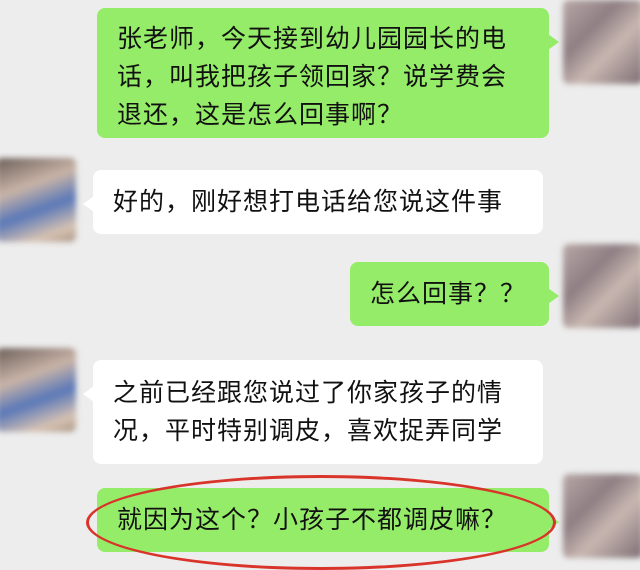  I want to click on message-bubble-outgoing: 怎么回事？？, so click(454, 294).